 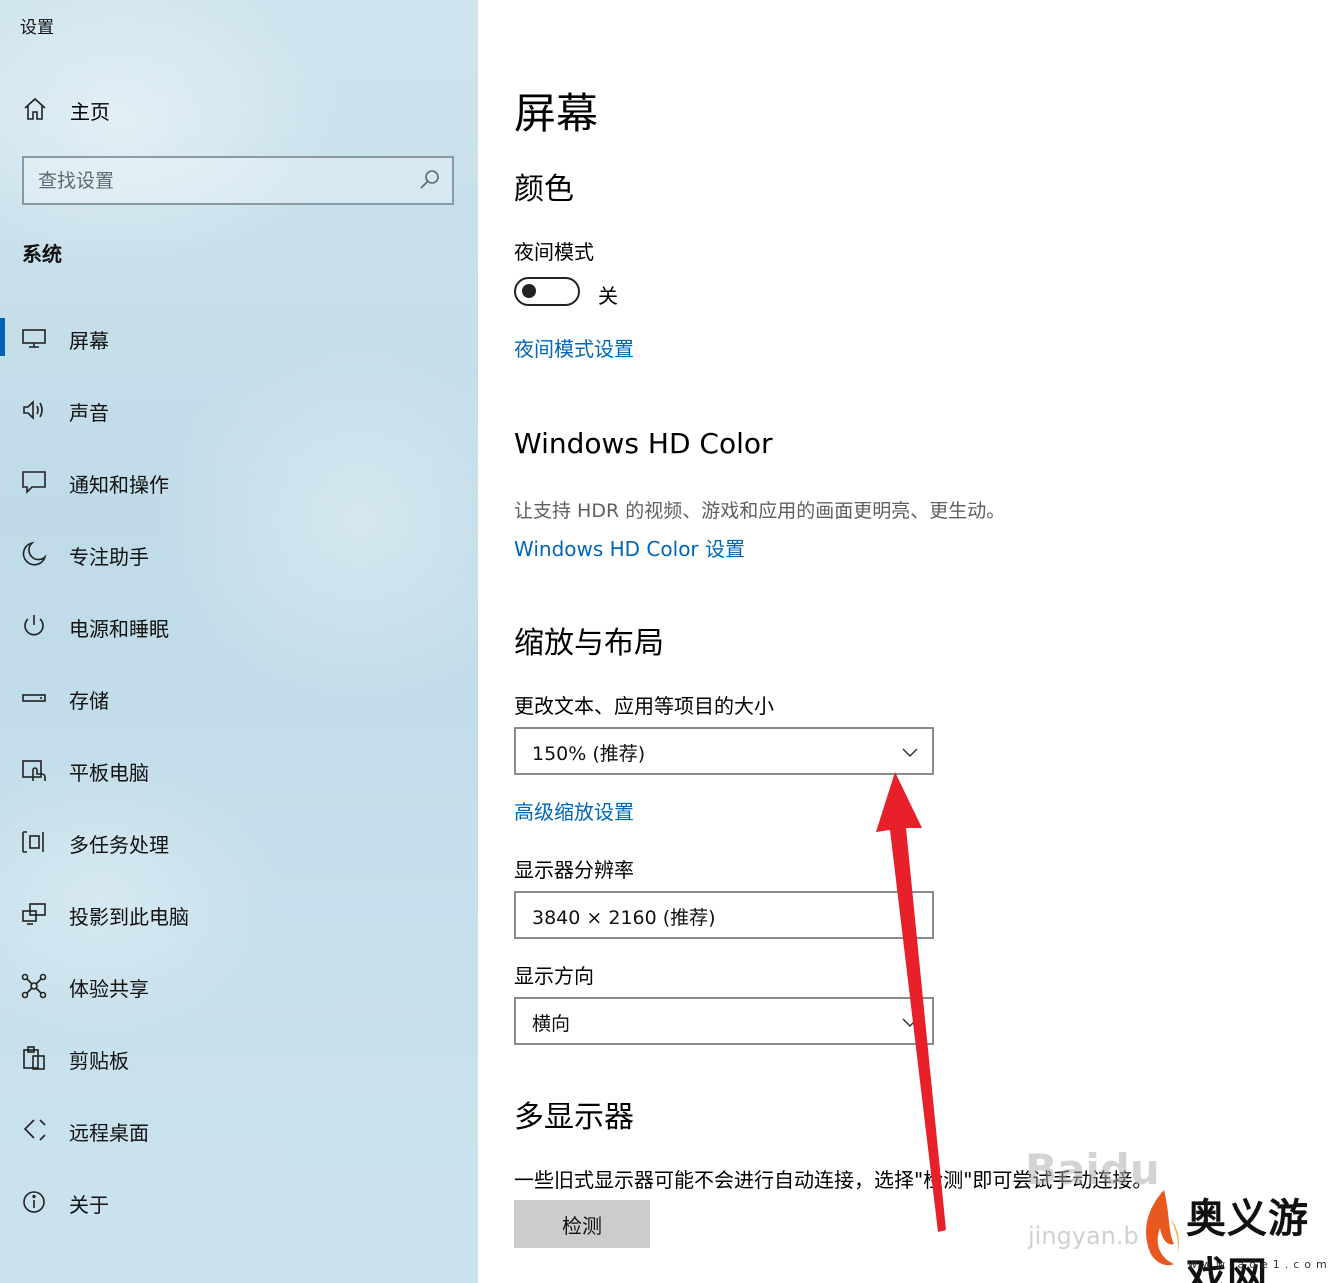 What do you see at coordinates (1162, 1228) in the screenshot?
I see `flame-logo-icon` at bounding box center [1162, 1228].